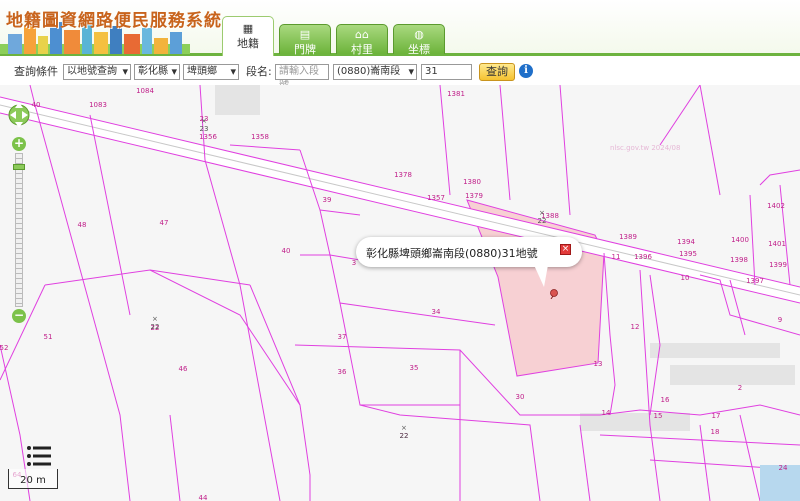 The width and height of the screenshot is (800, 501). Describe the element at coordinates (643, 257) in the screenshot. I see `parcel-label: 1396` at that location.